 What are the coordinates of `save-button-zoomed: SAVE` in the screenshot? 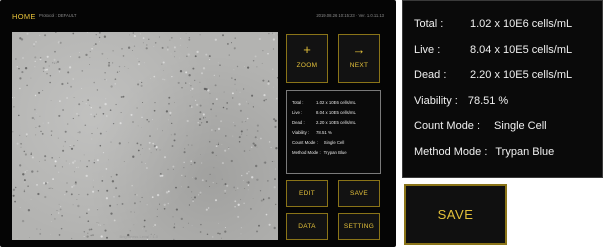 It's located at (455, 214).